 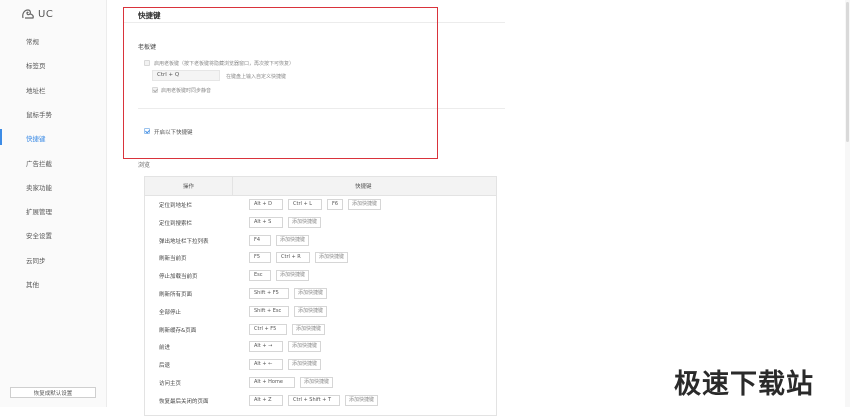 What do you see at coordinates (149, 15) in the screenshot?
I see `section-title: 快捷键` at bounding box center [149, 15].